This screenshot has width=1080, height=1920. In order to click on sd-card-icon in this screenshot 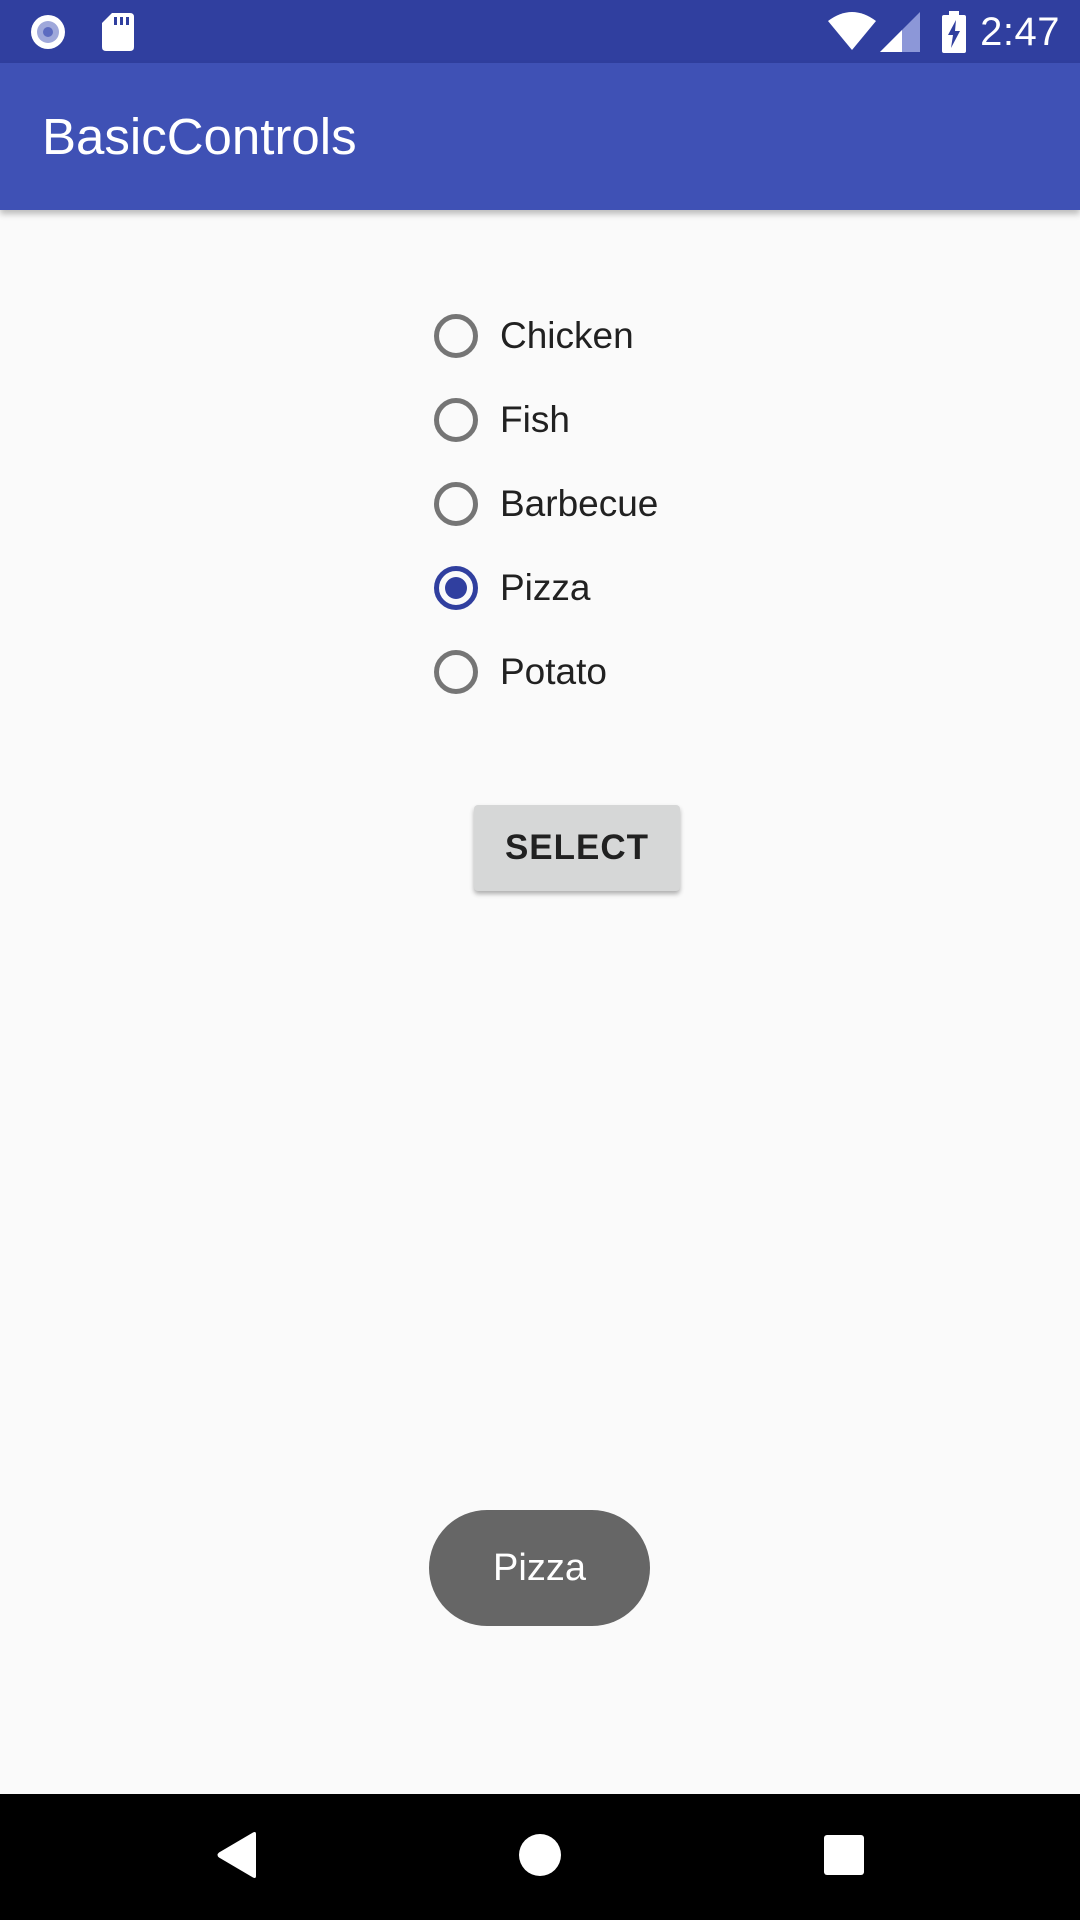, I will do `click(118, 32)`.